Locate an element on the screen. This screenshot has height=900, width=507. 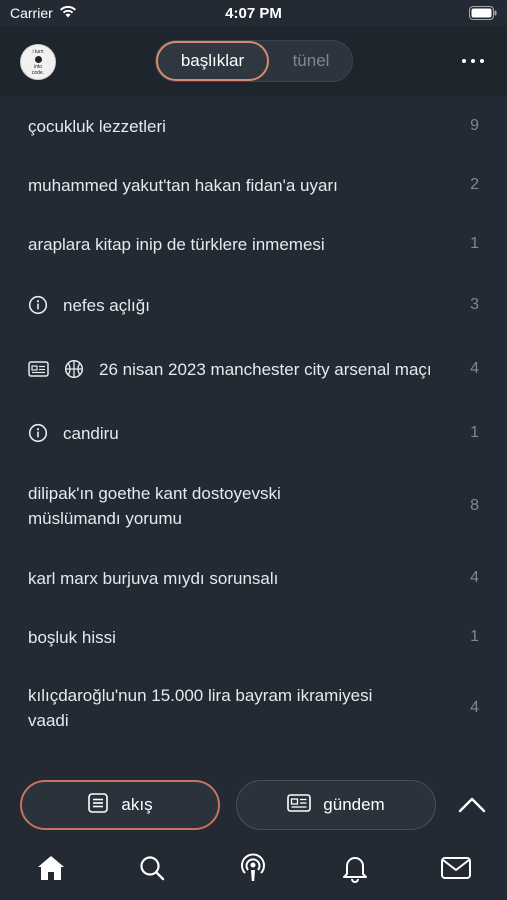
topic-title-wrap: nefes açlığı is located at coordinates (89, 305).